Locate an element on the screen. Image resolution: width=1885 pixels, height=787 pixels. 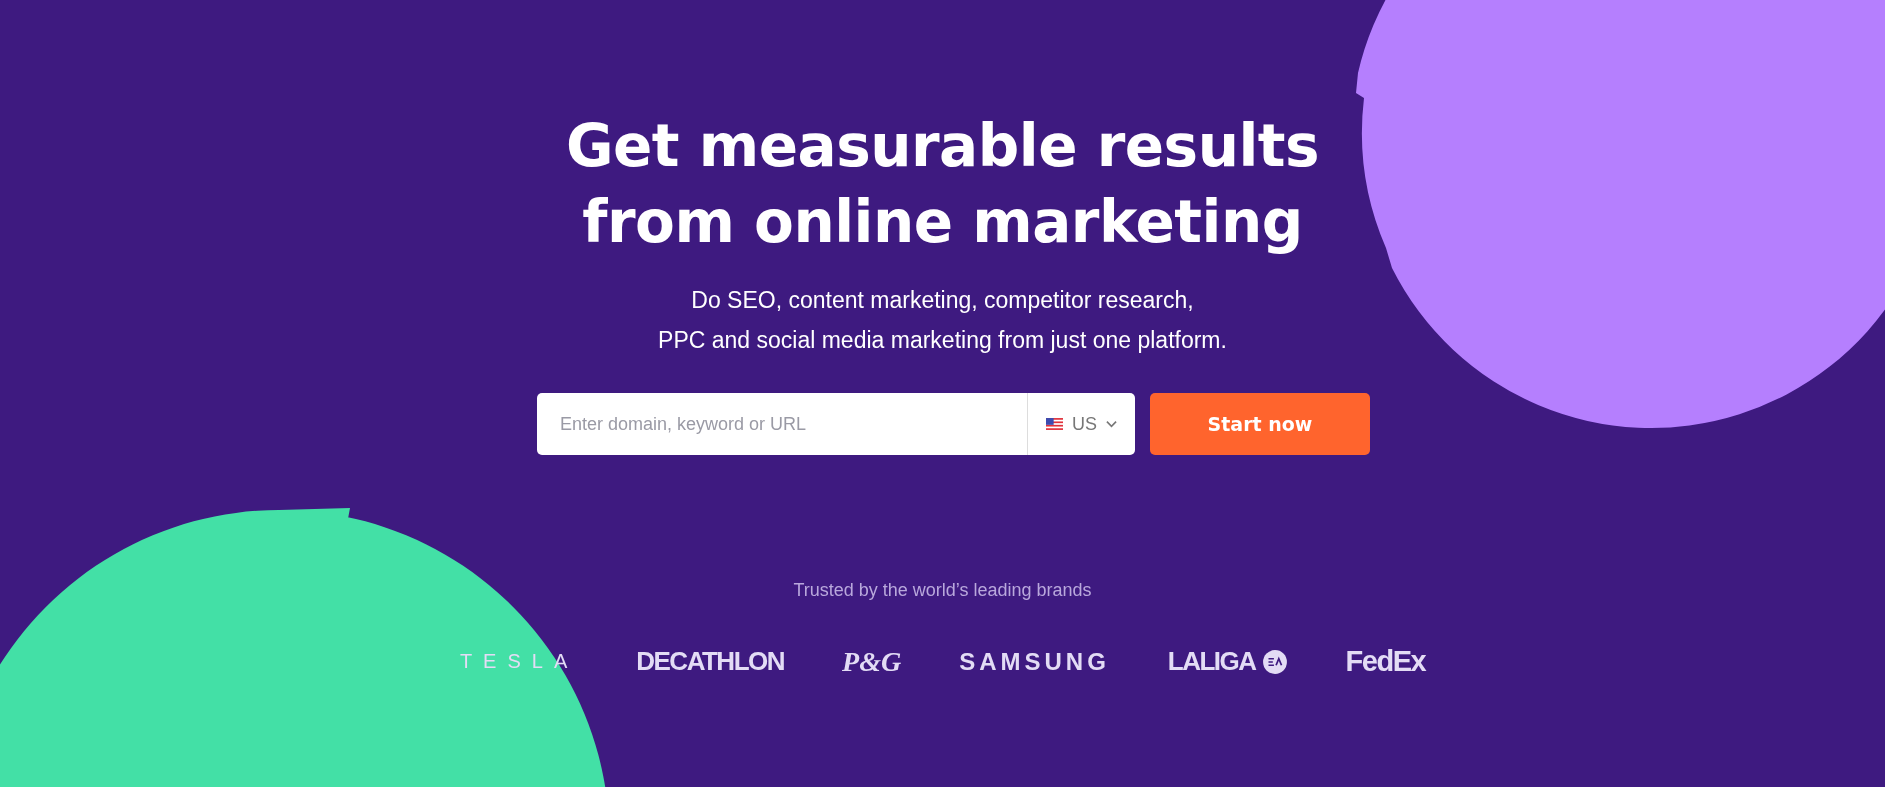
brands-caption: Trusted by the world’s leading brands is located at coordinates (942, 590).